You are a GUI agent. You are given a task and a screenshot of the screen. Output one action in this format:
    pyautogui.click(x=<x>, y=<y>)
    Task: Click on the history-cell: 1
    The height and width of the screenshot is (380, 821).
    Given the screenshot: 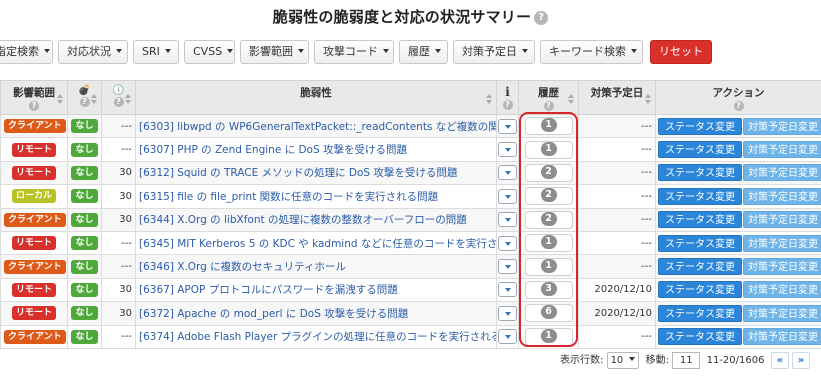 What is the action you would take?
    pyautogui.click(x=548, y=126)
    